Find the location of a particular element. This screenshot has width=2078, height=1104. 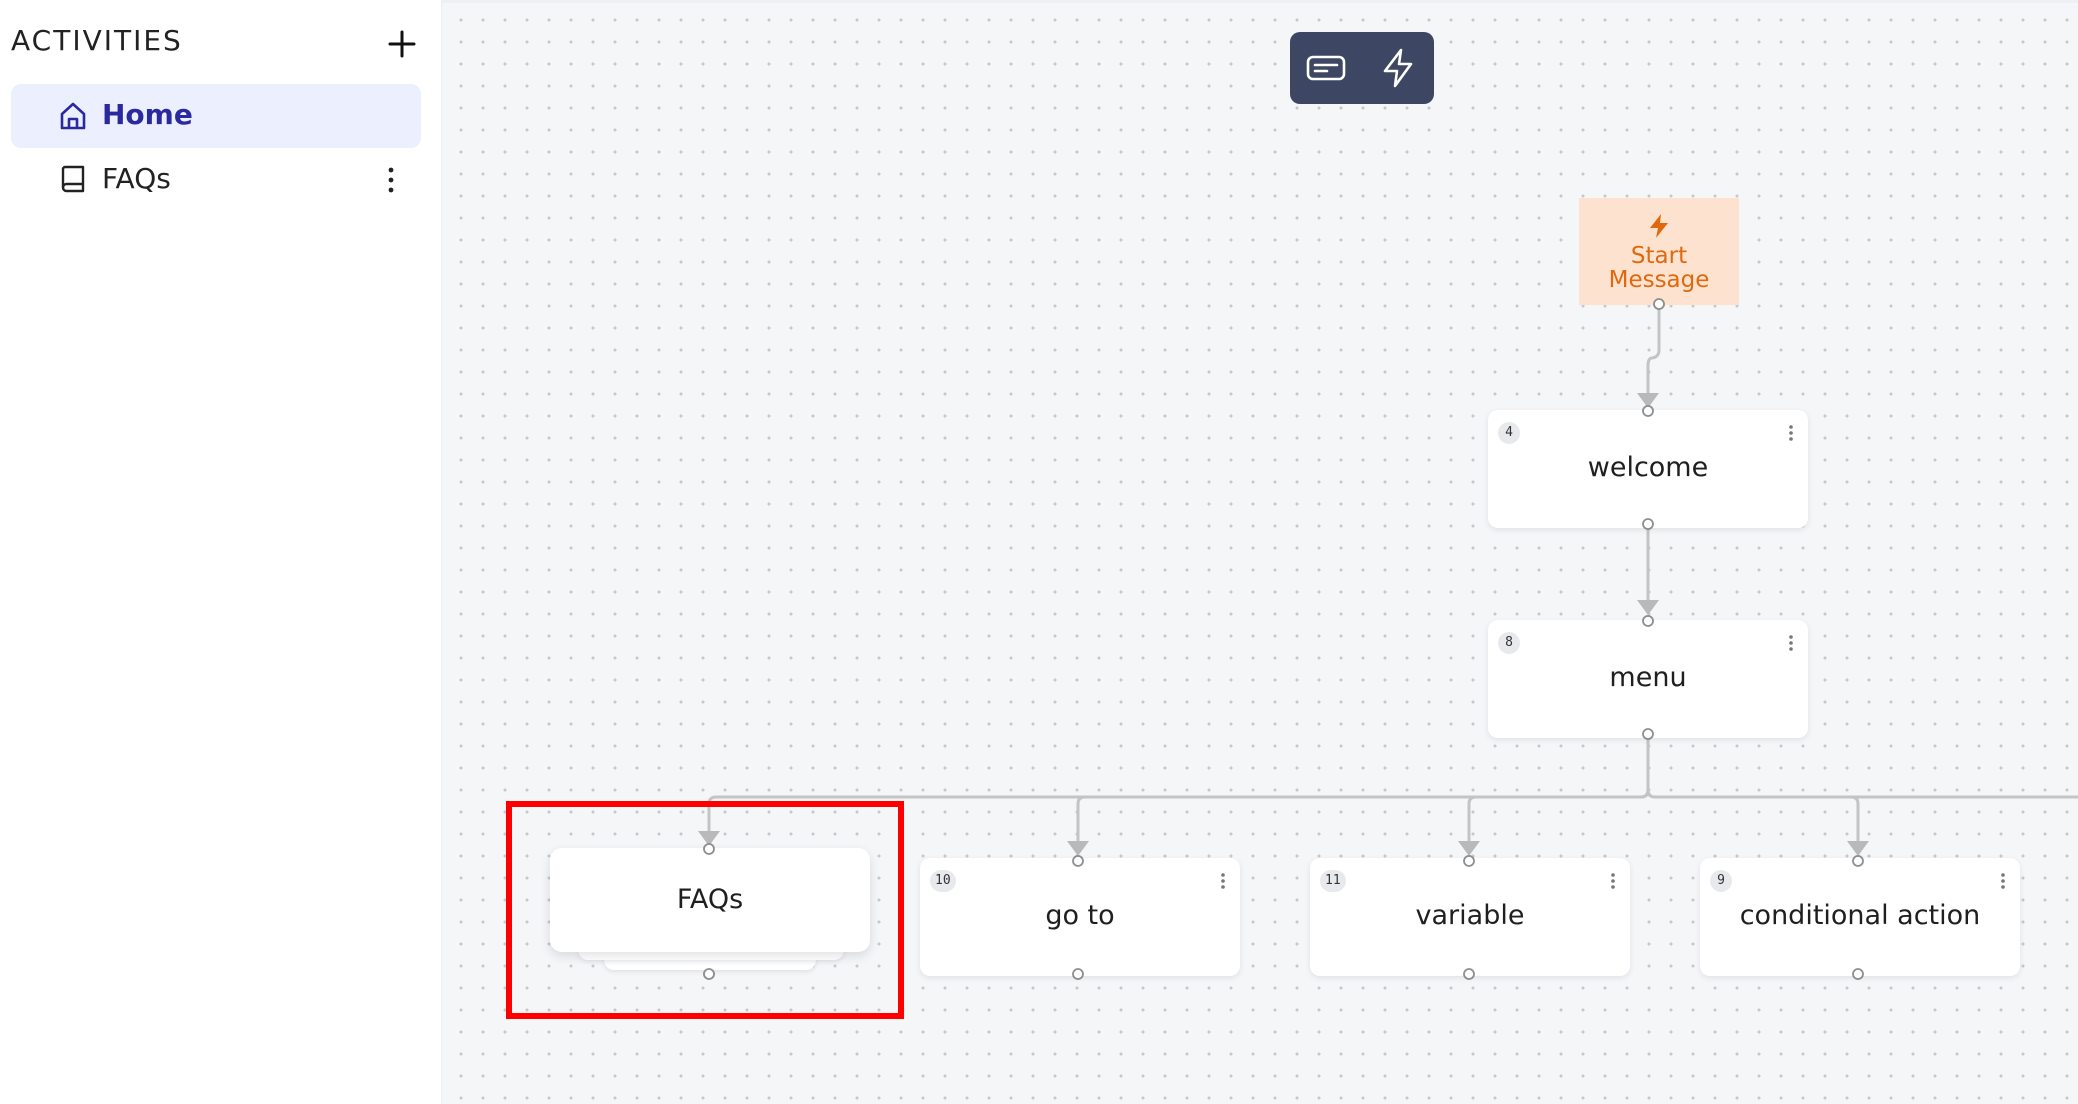

node-label: conditional action is located at coordinates (1860, 915).